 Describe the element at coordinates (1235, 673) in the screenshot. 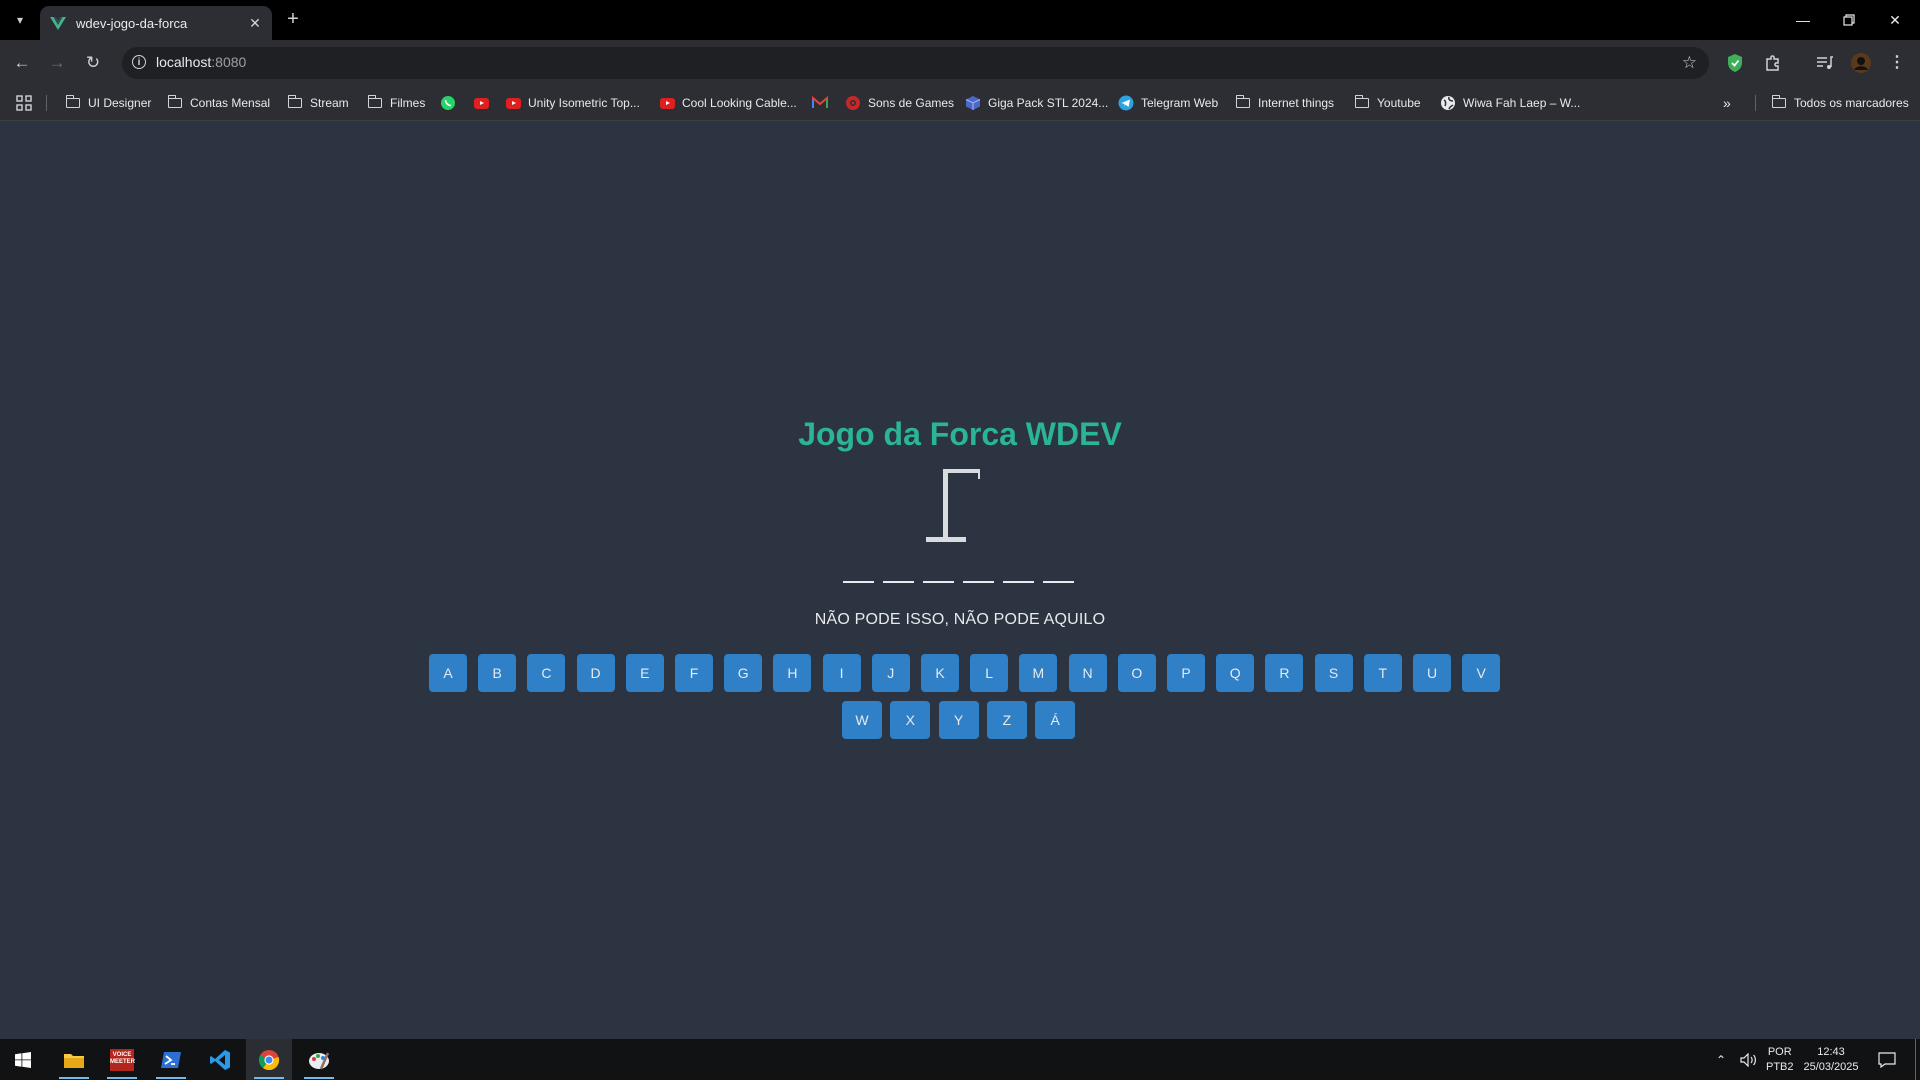

I see `letter-key-q: Q` at that location.